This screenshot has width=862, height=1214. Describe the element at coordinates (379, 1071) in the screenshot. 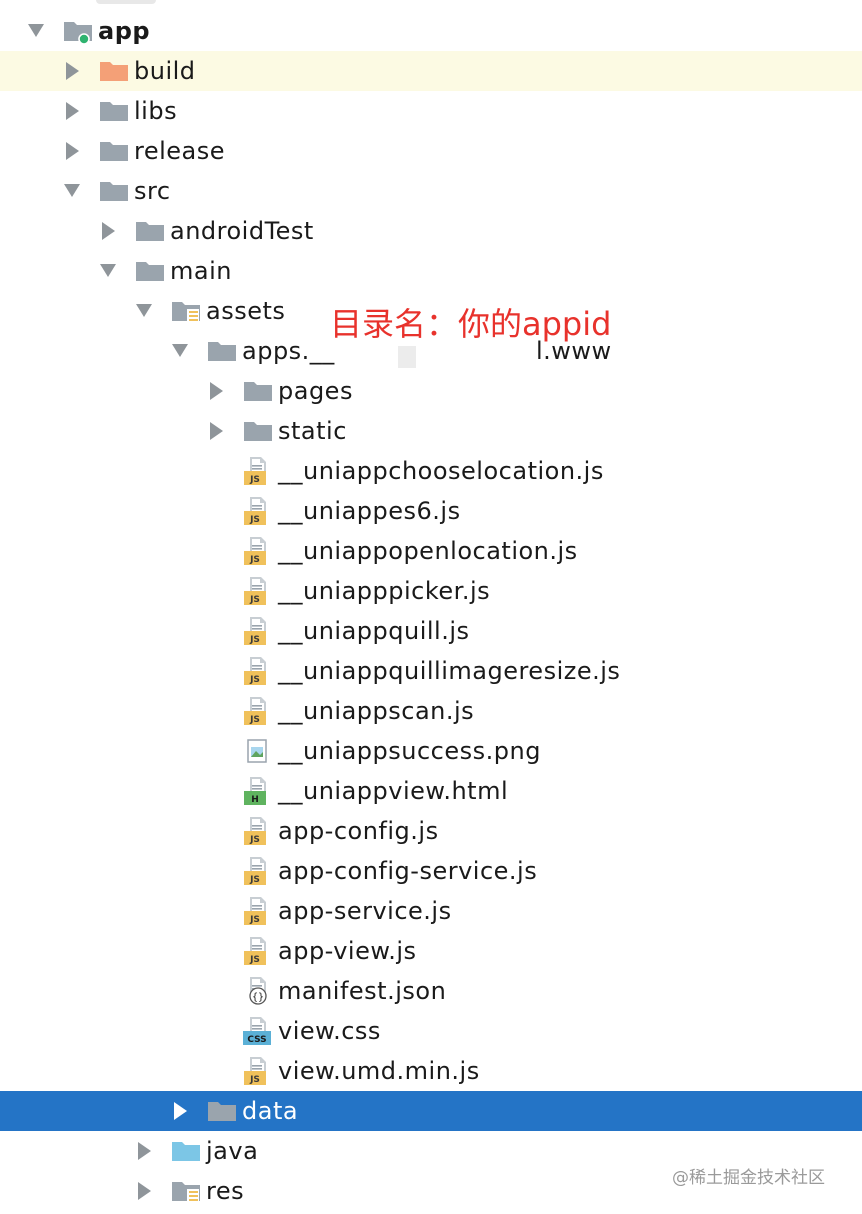

I see `tree-item-label: view.umd.min.js` at that location.